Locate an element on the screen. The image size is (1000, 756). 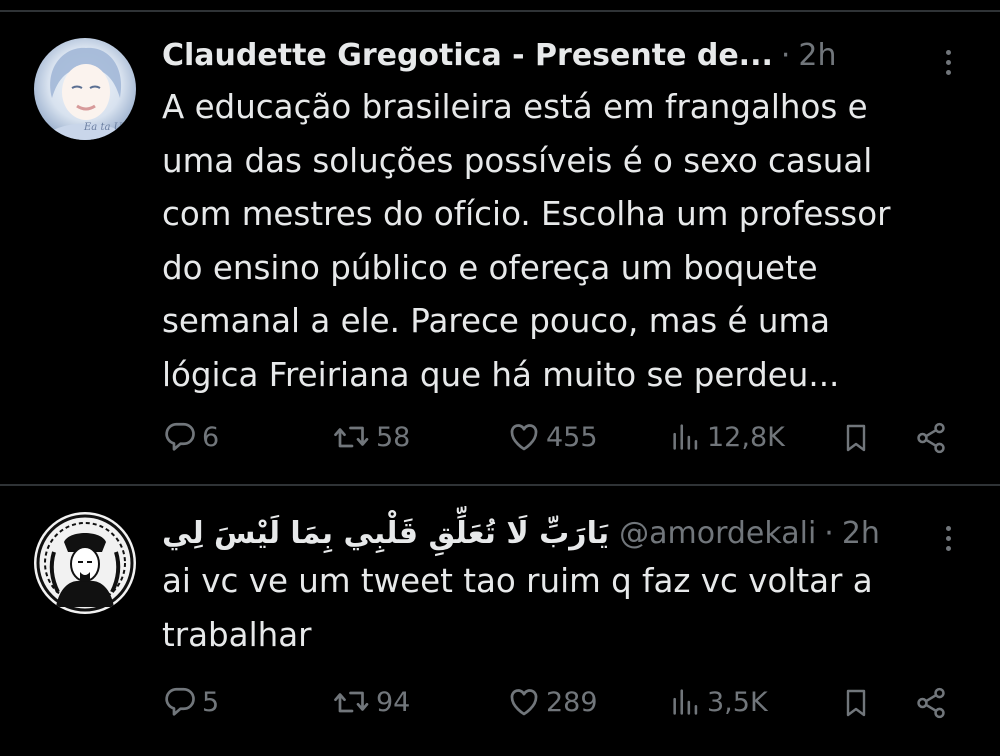
like-count: 289 is located at coordinates (572, 702).